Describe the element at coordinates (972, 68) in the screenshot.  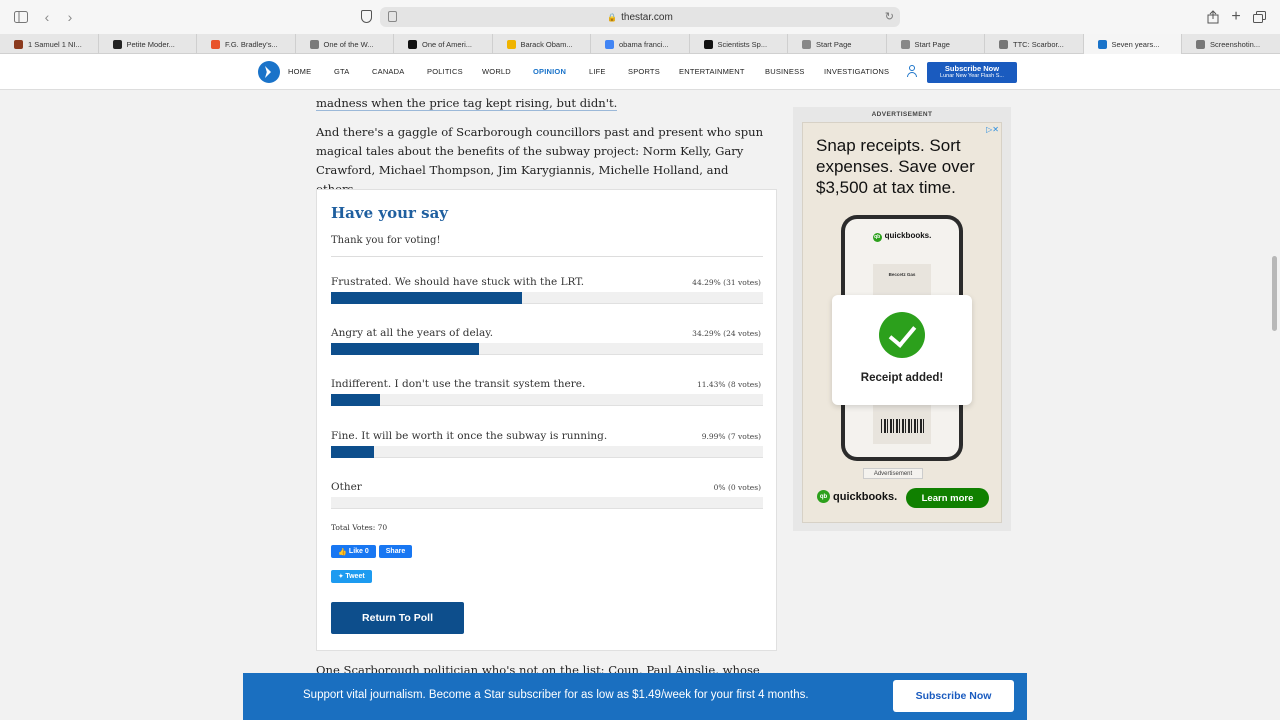
I see `subscribe-label: Subscribe Now` at that location.